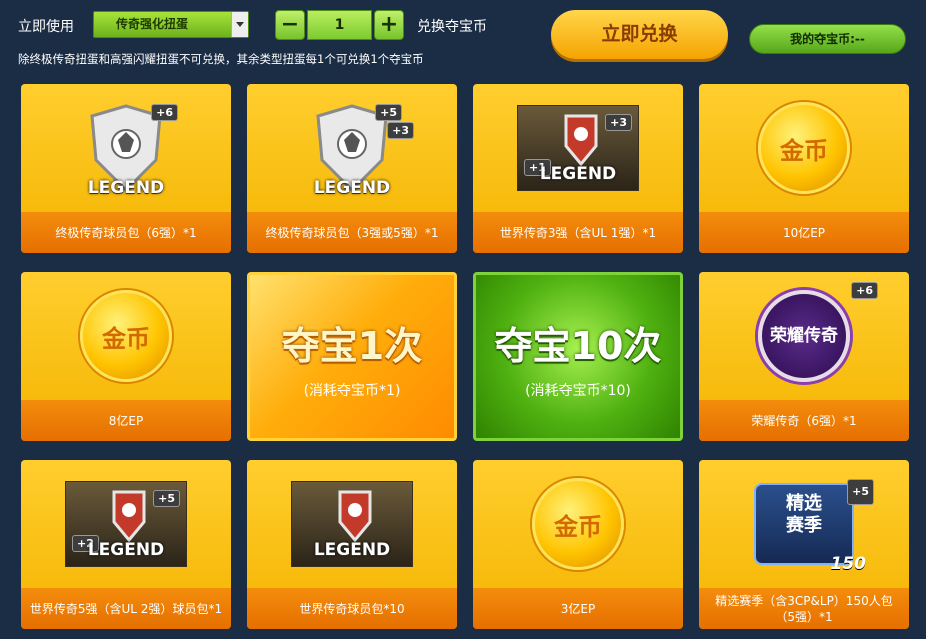 The height and width of the screenshot is (639, 926). Describe the element at coordinates (827, 39) in the screenshot. I see `my-coins-button: 我的夺宝币:--` at that location.